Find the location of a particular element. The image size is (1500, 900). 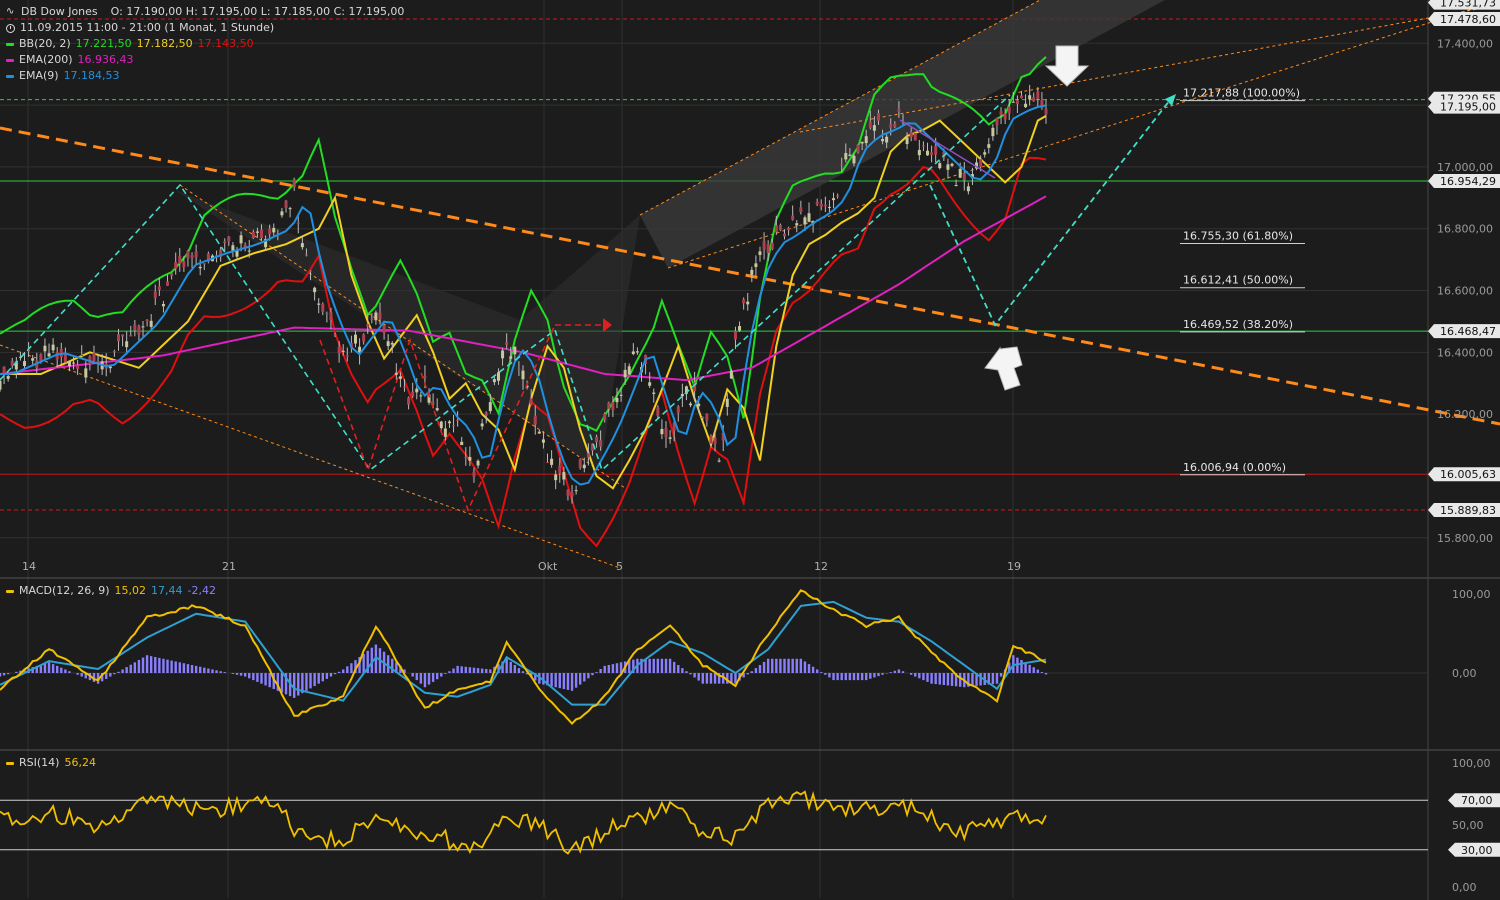

price-tag-label: 17.478,60 is located at coordinates (1468, 19).